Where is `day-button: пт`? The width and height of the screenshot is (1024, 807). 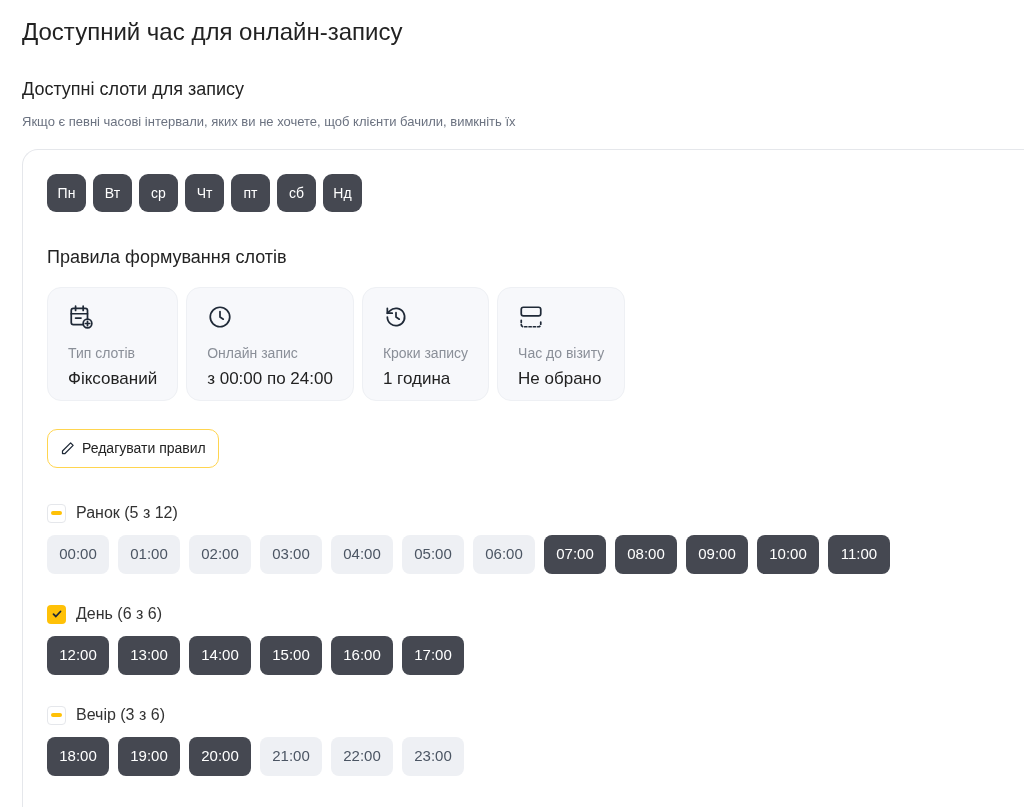 day-button: пт is located at coordinates (250, 193).